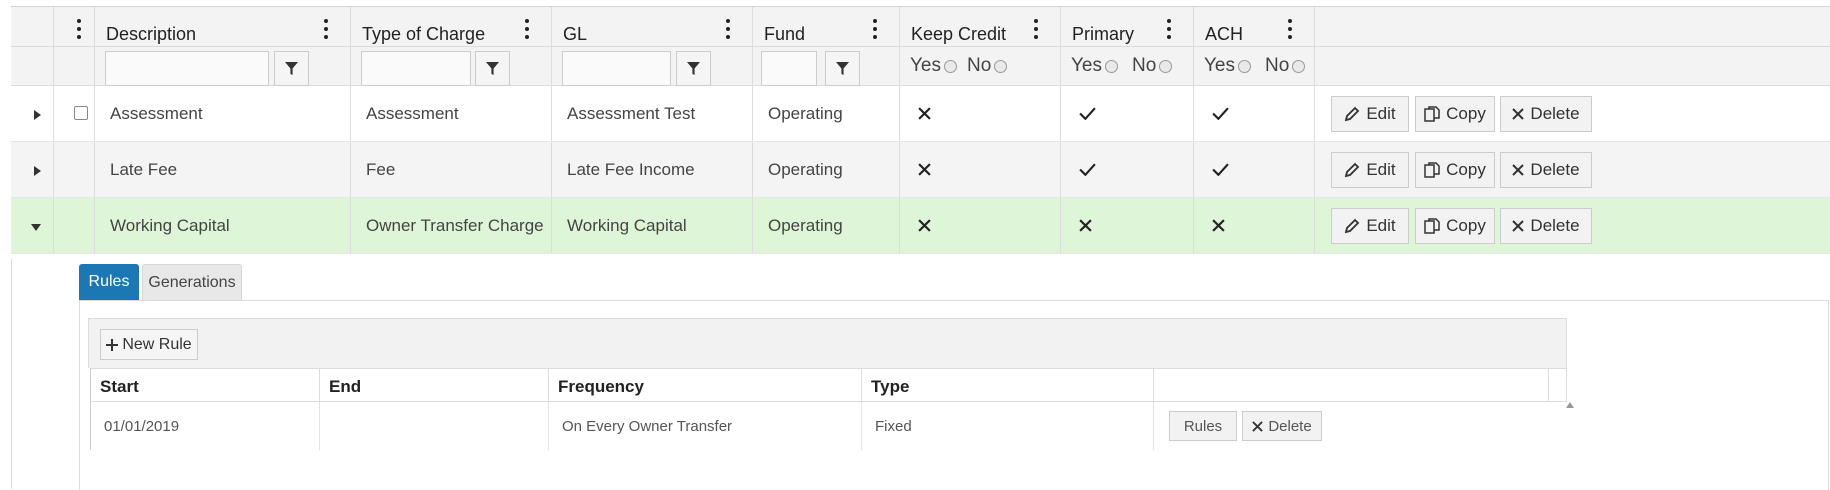  I want to click on gl-filter-input, so click(616, 68).